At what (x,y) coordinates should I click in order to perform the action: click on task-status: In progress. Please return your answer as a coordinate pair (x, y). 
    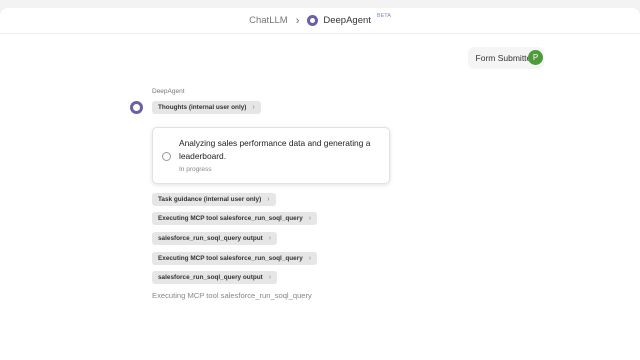
    Looking at the image, I should click on (195, 169).